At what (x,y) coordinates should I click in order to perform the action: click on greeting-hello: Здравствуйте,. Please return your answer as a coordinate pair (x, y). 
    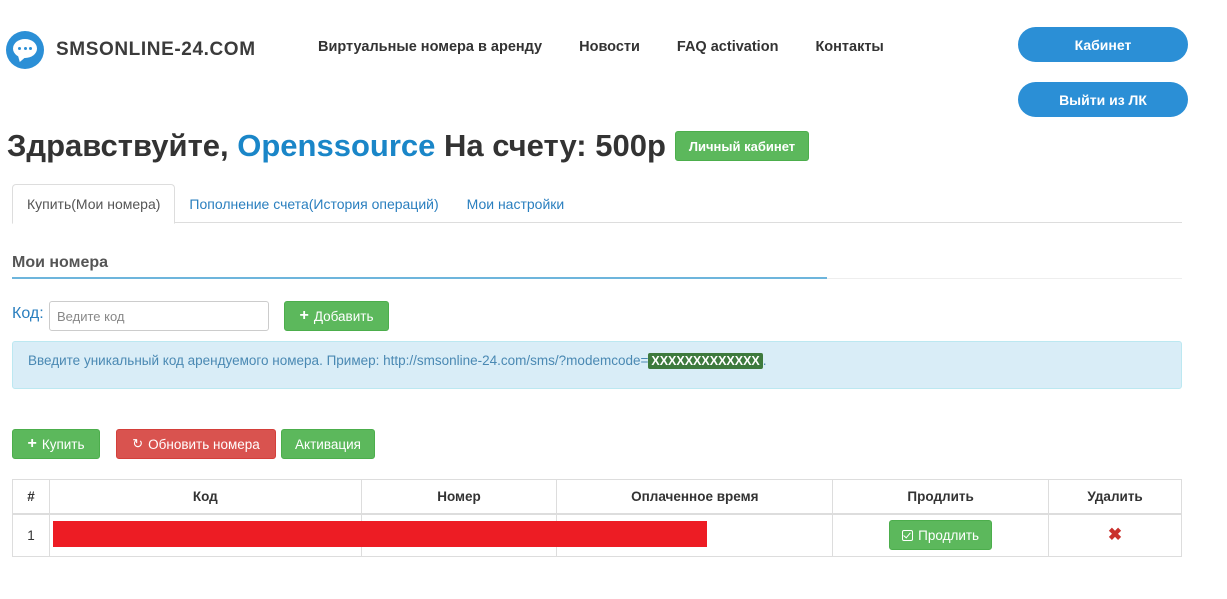
    Looking at the image, I should click on (118, 145).